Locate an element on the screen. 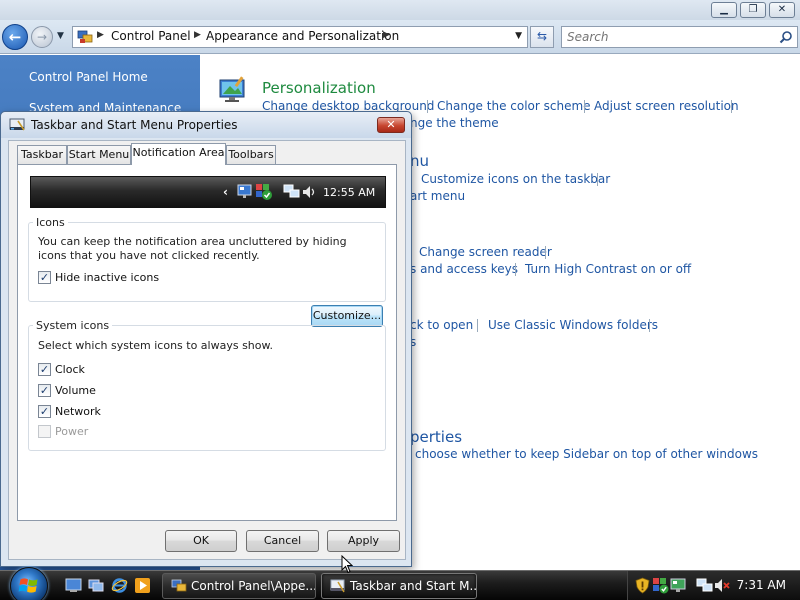 This screenshot has width=800, height=600. hide-inactive-icons-label: Hide inactive icons is located at coordinates (107, 277).